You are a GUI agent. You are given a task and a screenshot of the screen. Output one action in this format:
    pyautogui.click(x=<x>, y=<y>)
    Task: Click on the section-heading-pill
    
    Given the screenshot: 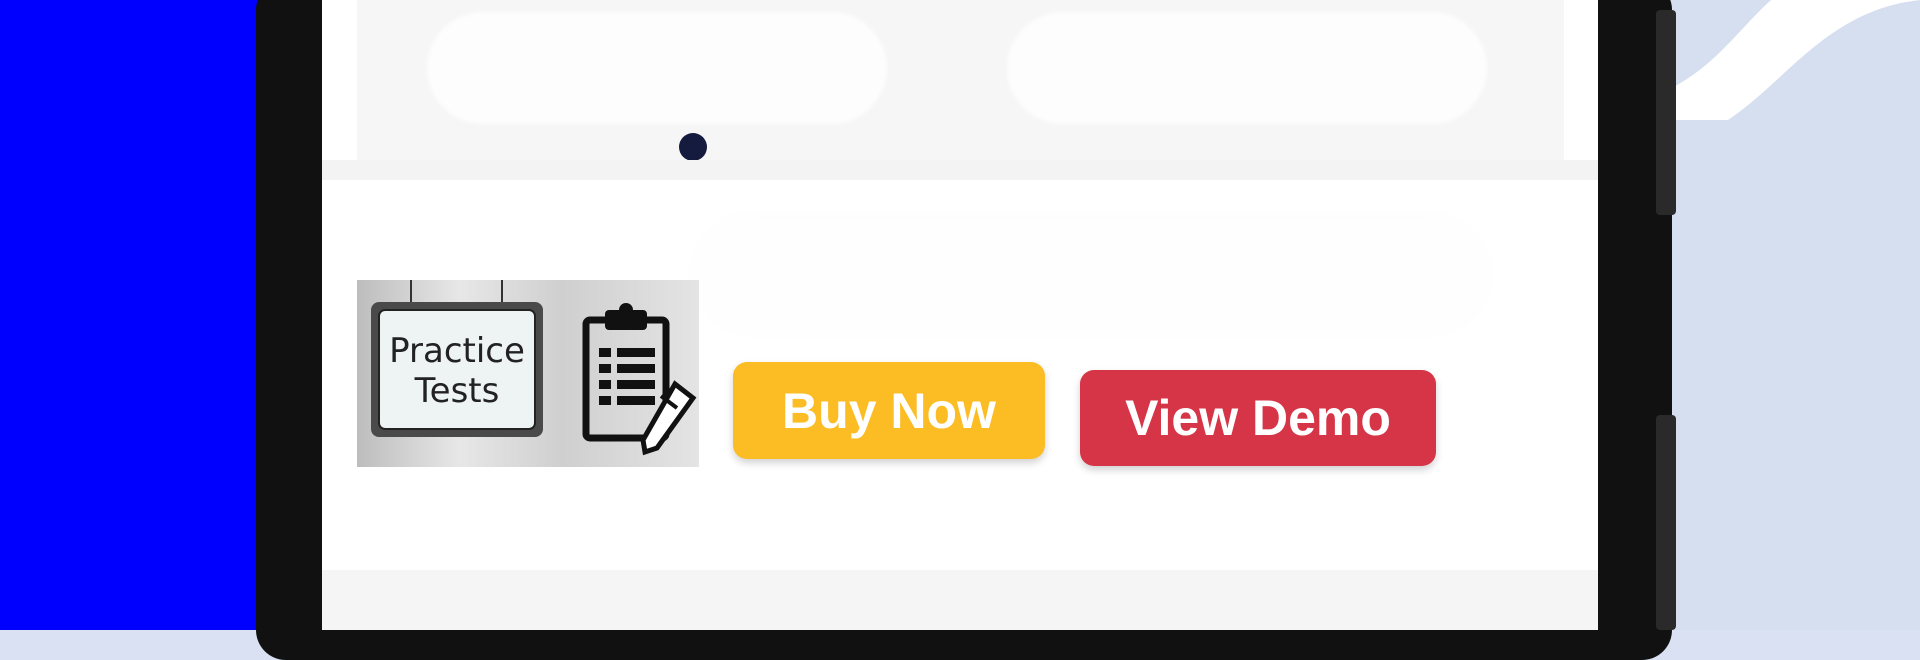 What is the action you would take?
    pyautogui.click(x=1091, y=274)
    